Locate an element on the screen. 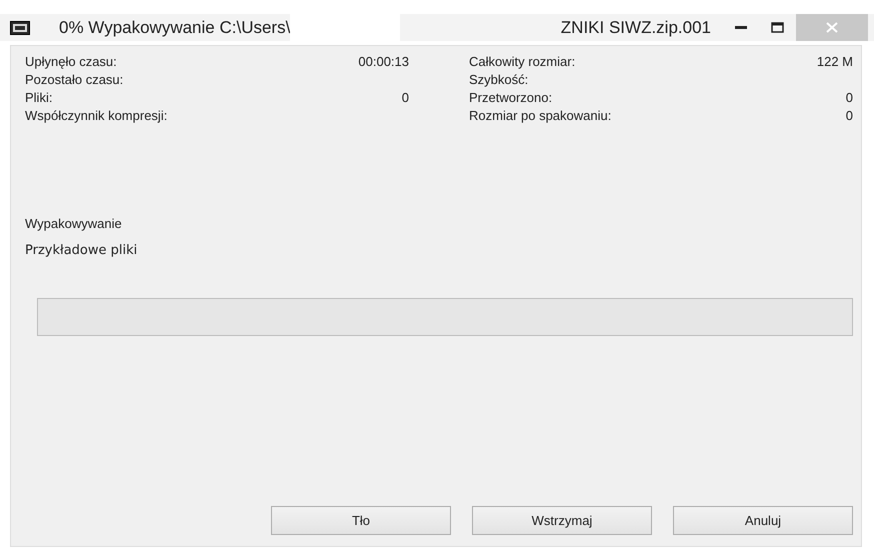 The image size is (874, 559). operation-label: Wypakowywanie is located at coordinates (74, 223).